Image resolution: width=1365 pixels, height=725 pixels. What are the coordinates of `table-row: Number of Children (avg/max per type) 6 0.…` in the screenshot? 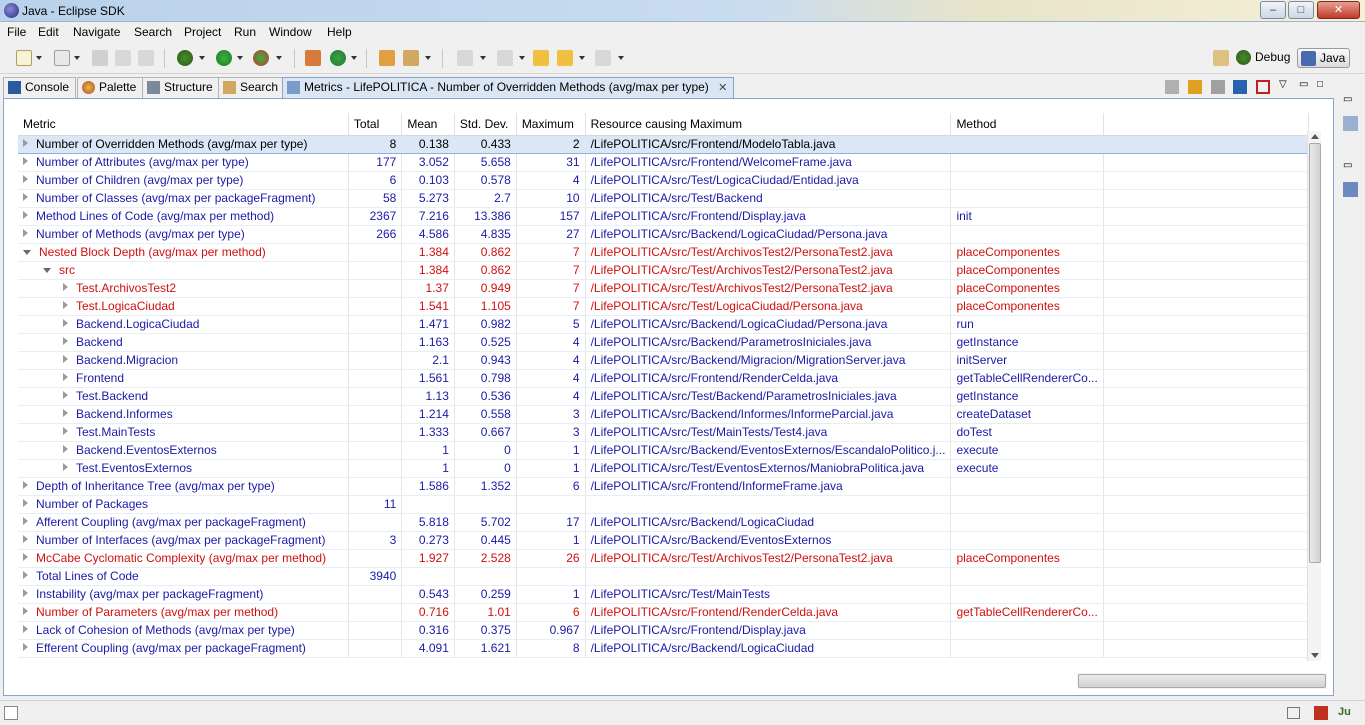 It's located at (663, 180).